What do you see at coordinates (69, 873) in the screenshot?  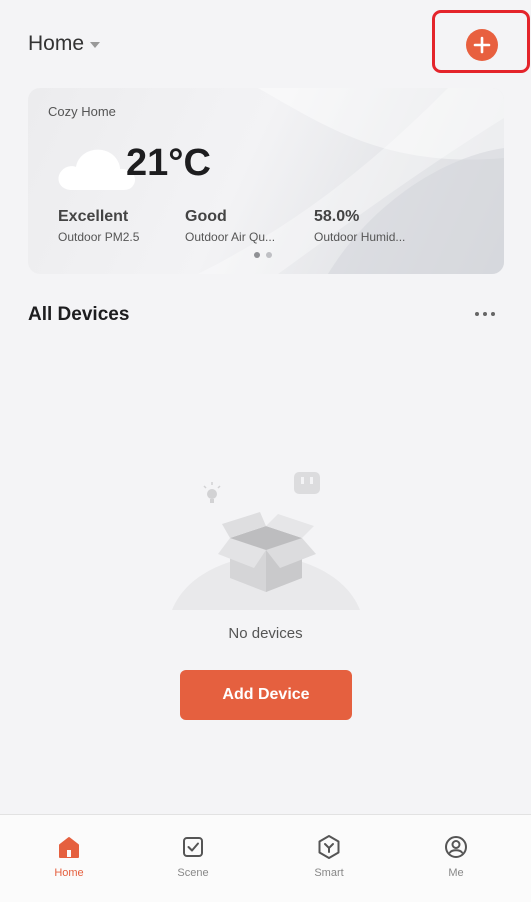 I see `tab-label: Home` at bounding box center [69, 873].